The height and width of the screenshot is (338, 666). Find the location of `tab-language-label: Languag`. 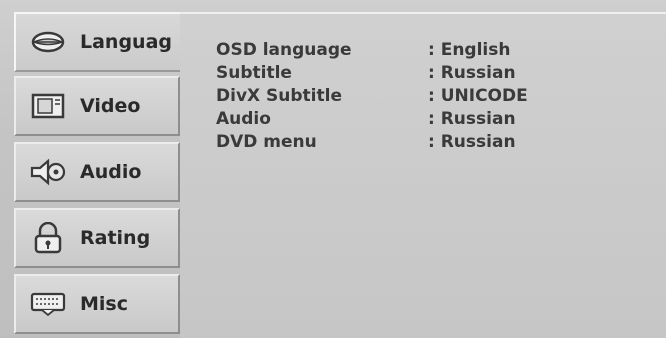

tab-language-label: Languag is located at coordinates (126, 42).